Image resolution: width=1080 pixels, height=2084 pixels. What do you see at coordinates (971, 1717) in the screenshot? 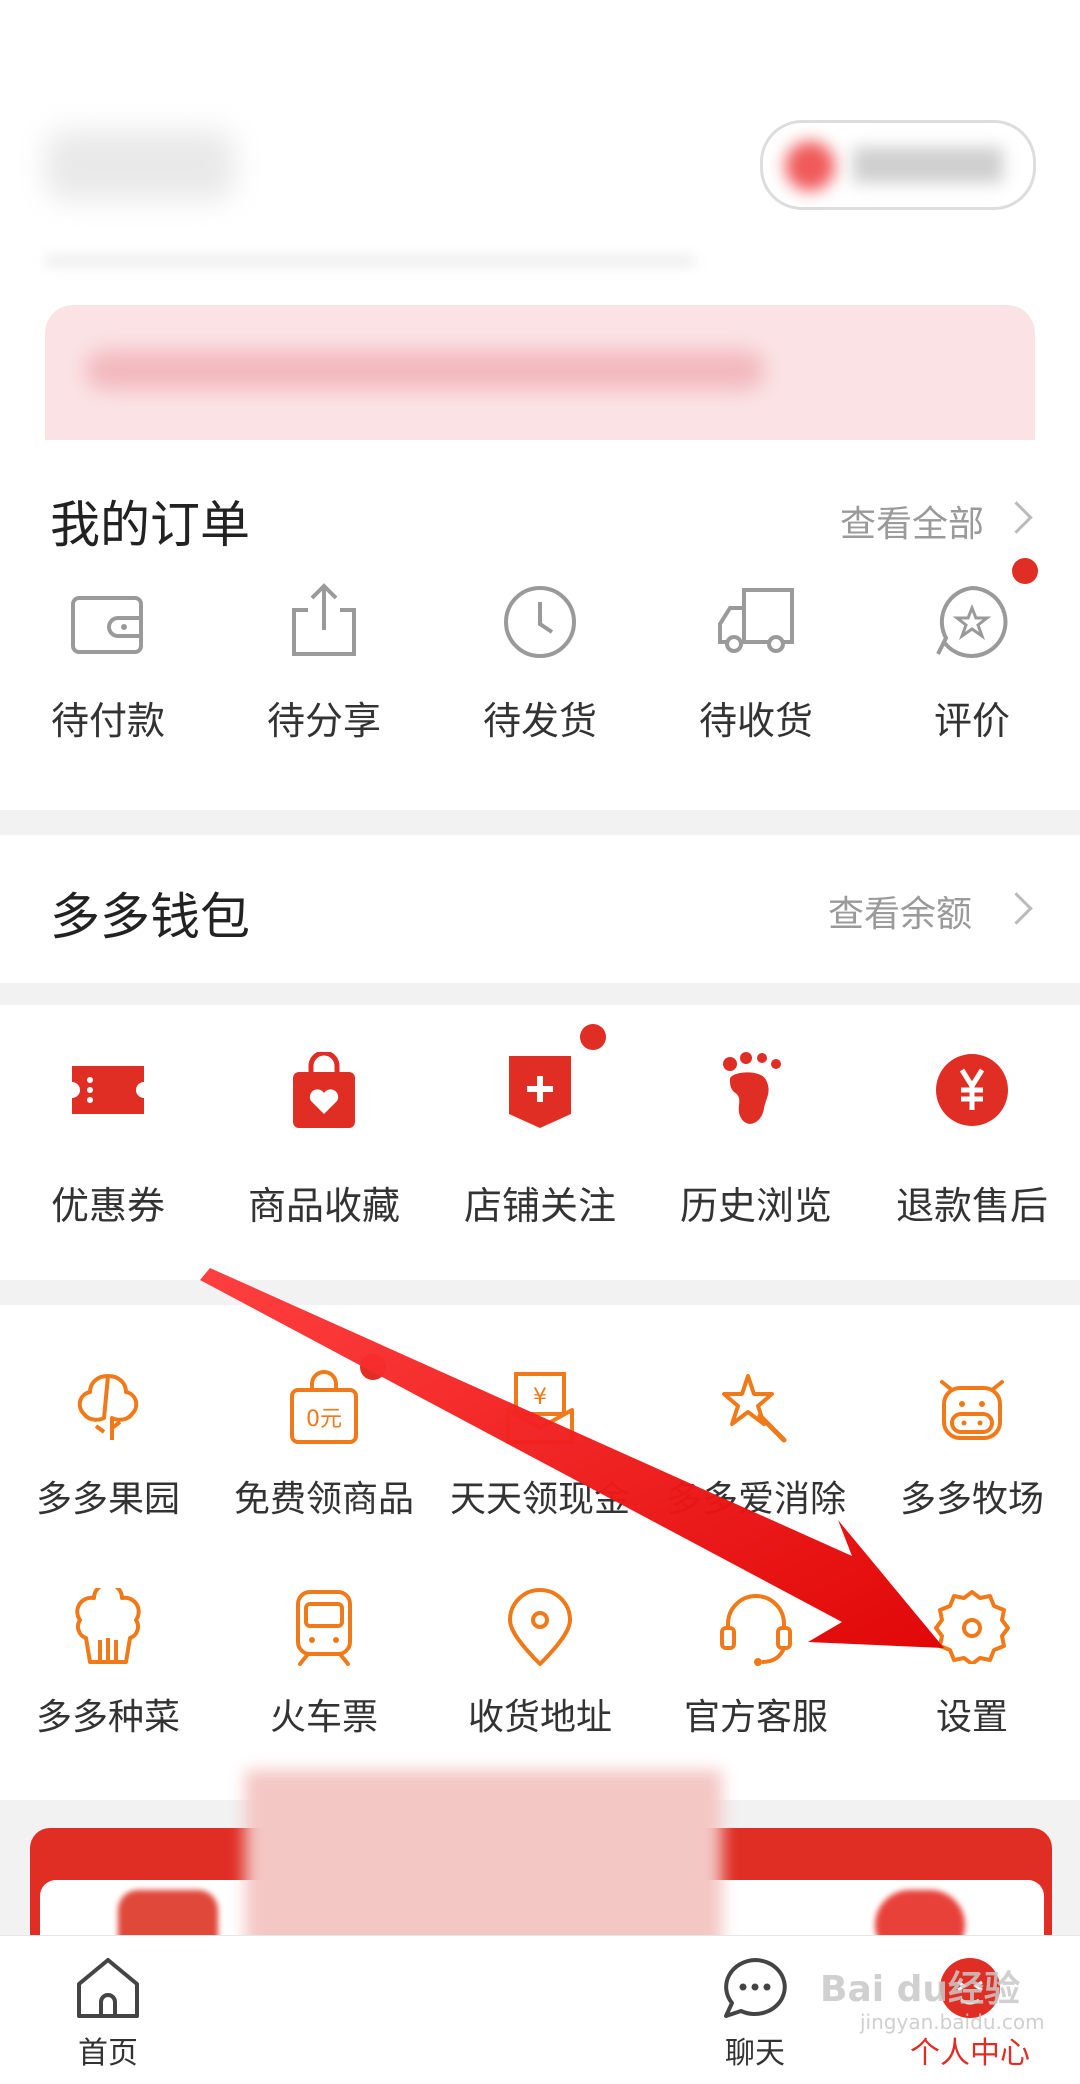
I see `service-label: 设置` at bounding box center [971, 1717].